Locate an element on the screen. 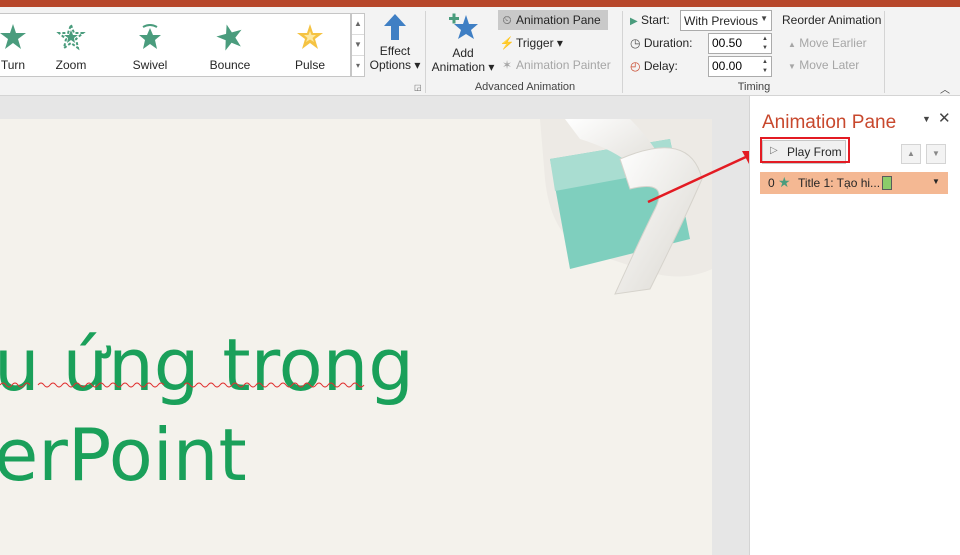  duration-row: ◷ Duration: is located at coordinates (661, 43).